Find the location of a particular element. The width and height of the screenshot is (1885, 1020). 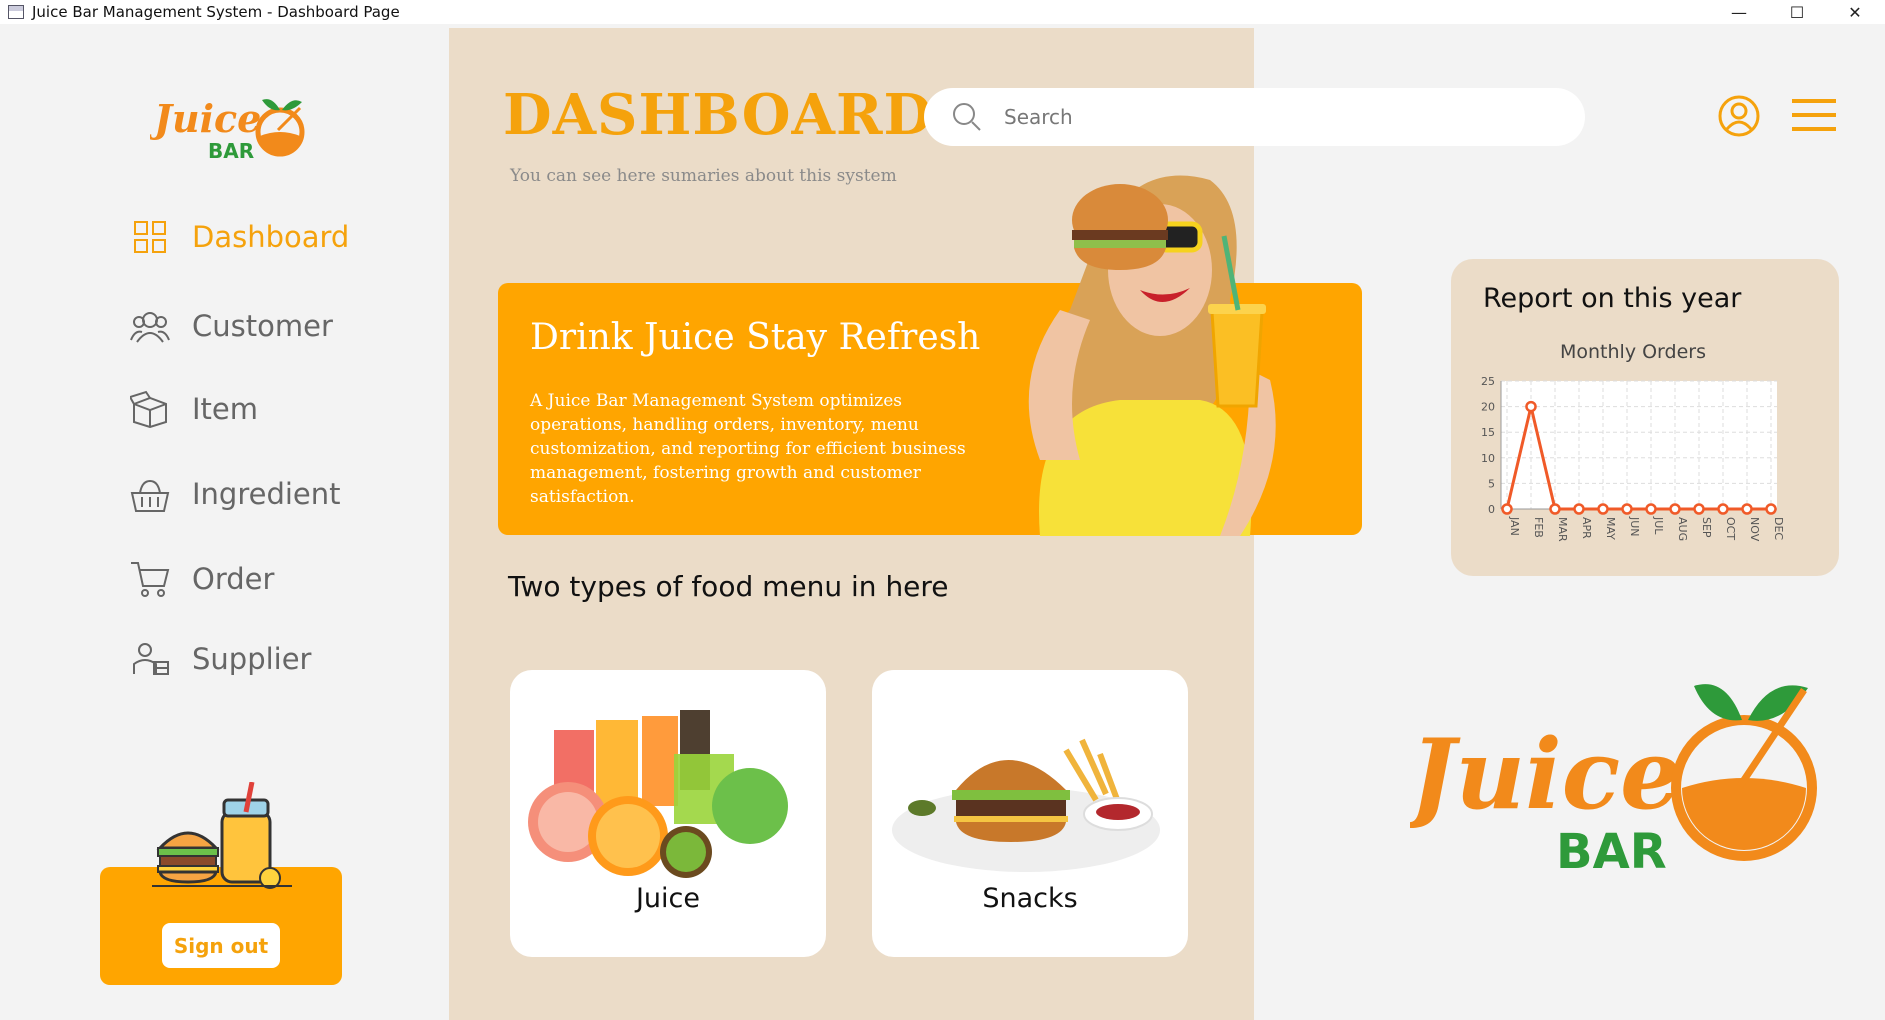

svg-text: BAR is located at coordinates (231, 151).